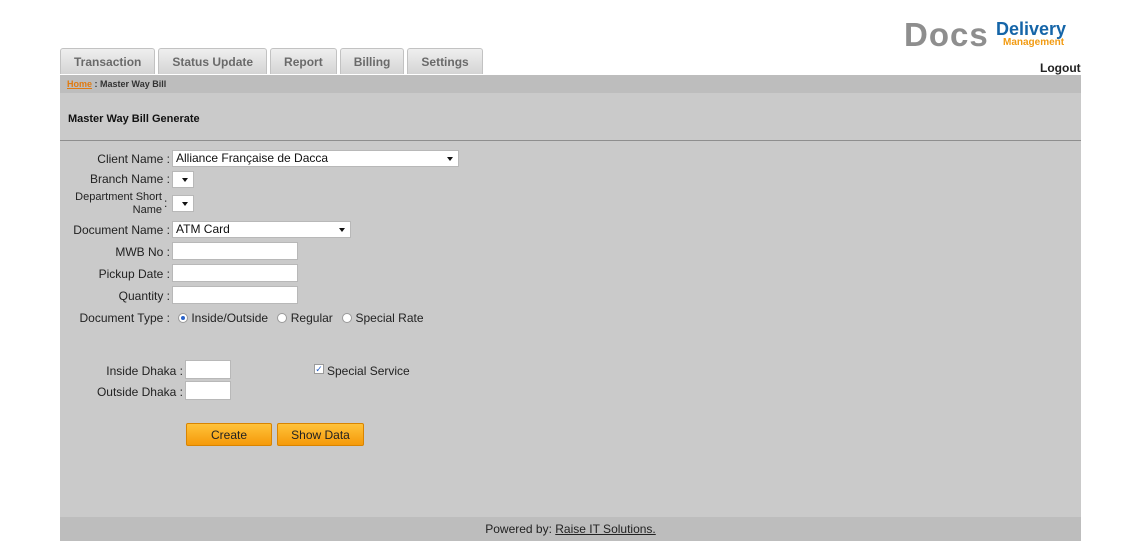 The width and height of the screenshot is (1141, 550). What do you see at coordinates (166, 203) in the screenshot?
I see `department-colon: :` at bounding box center [166, 203].